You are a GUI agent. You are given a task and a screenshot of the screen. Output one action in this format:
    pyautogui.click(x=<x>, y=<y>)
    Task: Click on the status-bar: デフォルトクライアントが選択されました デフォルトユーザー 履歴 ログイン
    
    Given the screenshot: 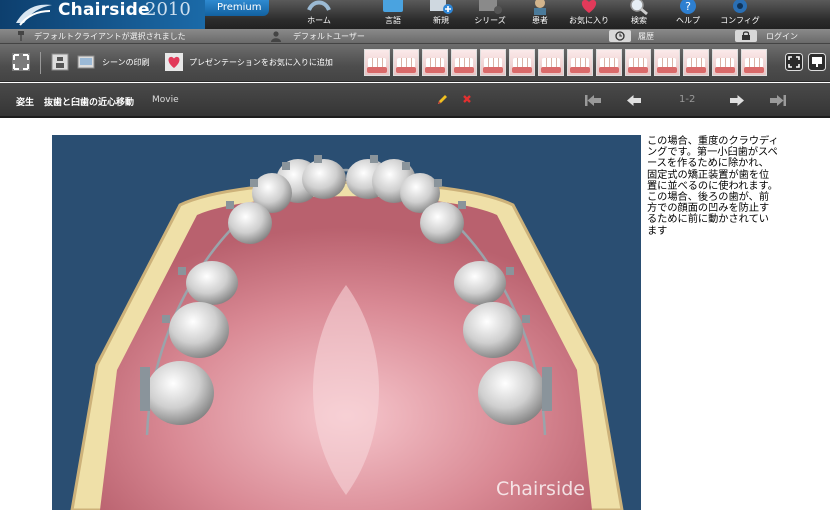 What is the action you would take?
    pyautogui.click(x=415, y=36)
    